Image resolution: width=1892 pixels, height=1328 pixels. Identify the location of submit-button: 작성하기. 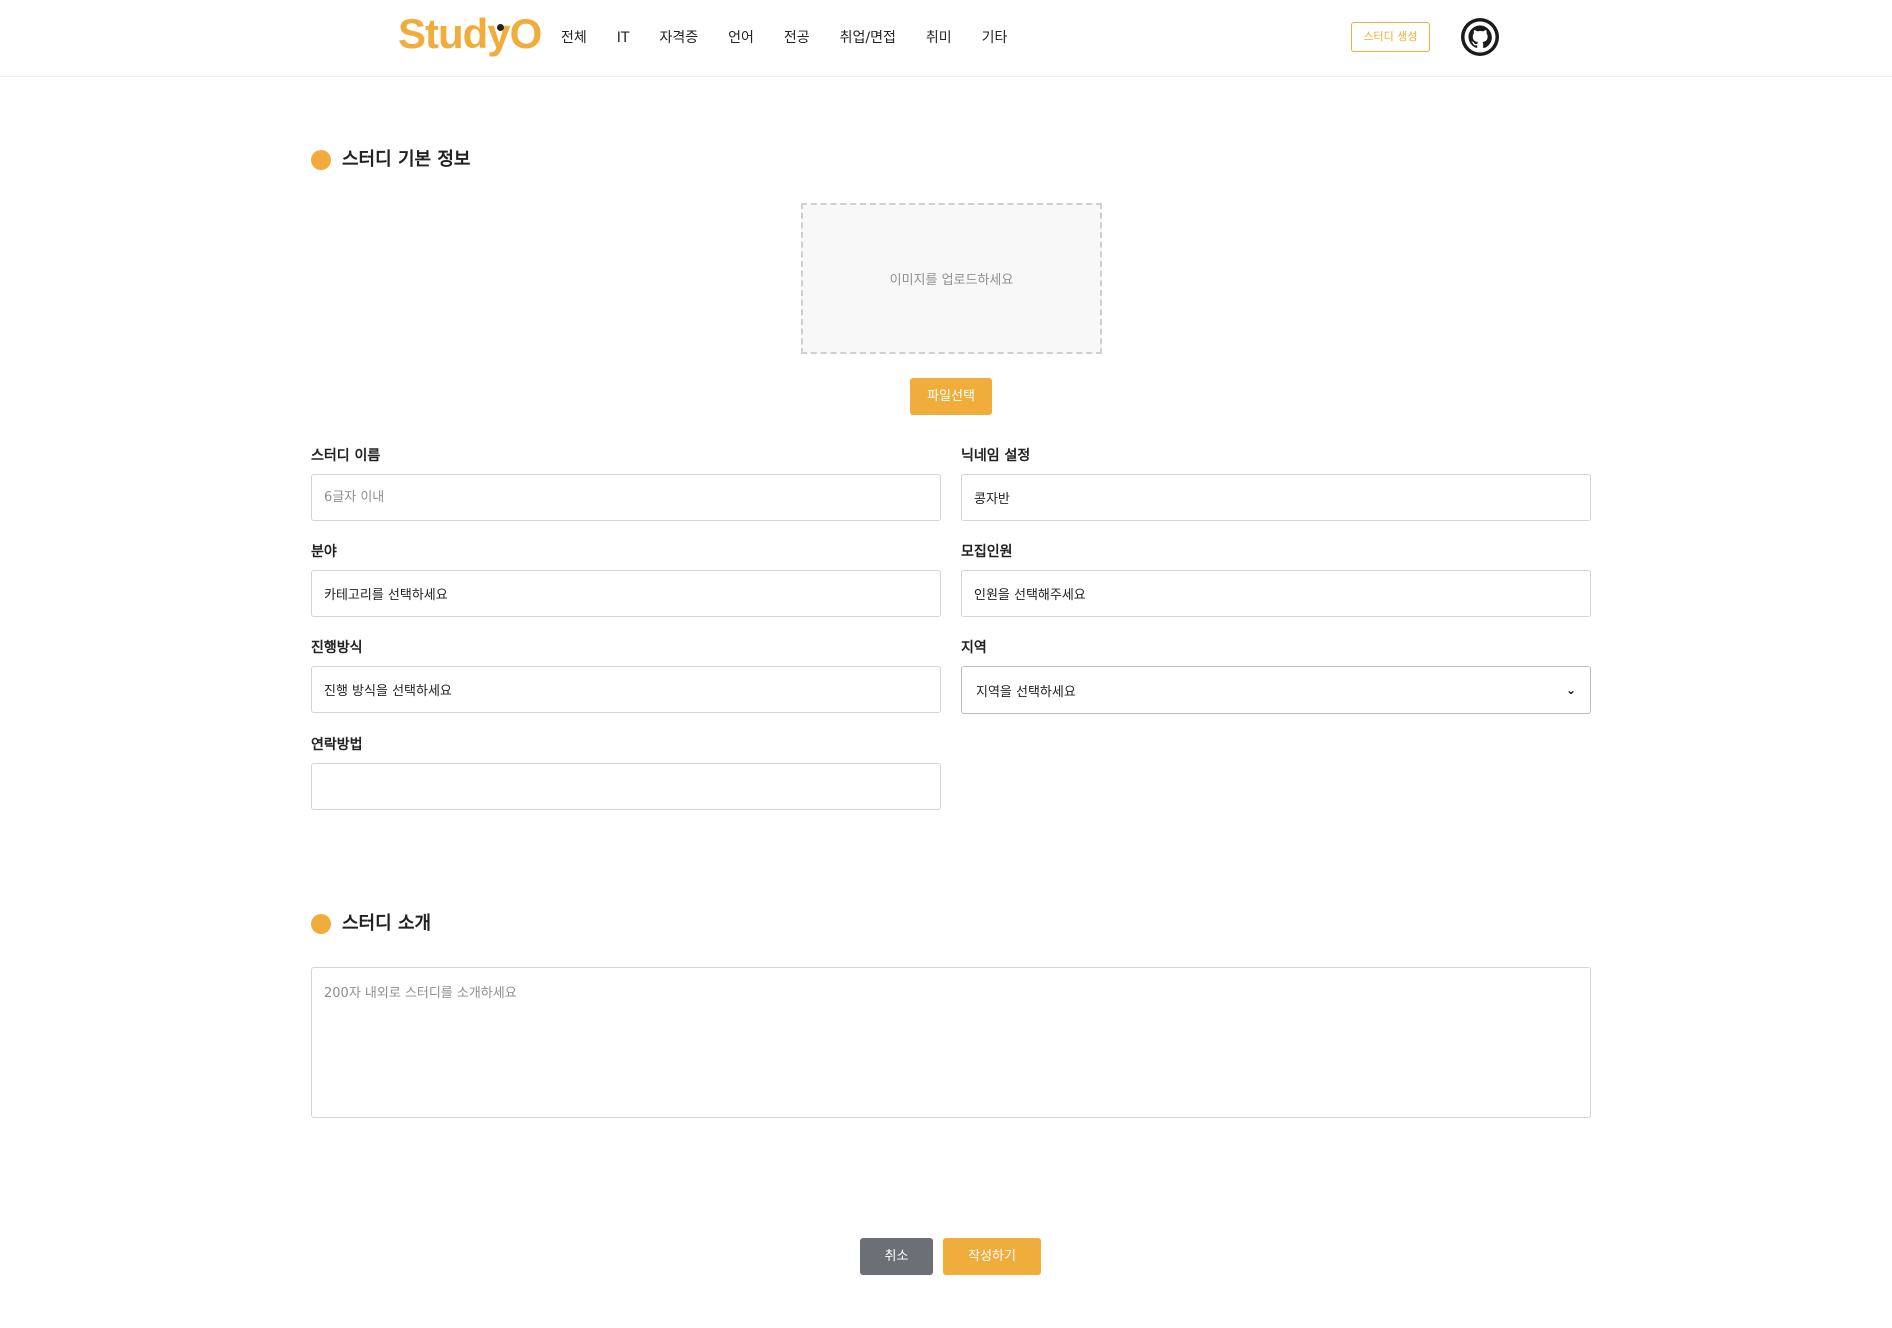
(992, 1256).